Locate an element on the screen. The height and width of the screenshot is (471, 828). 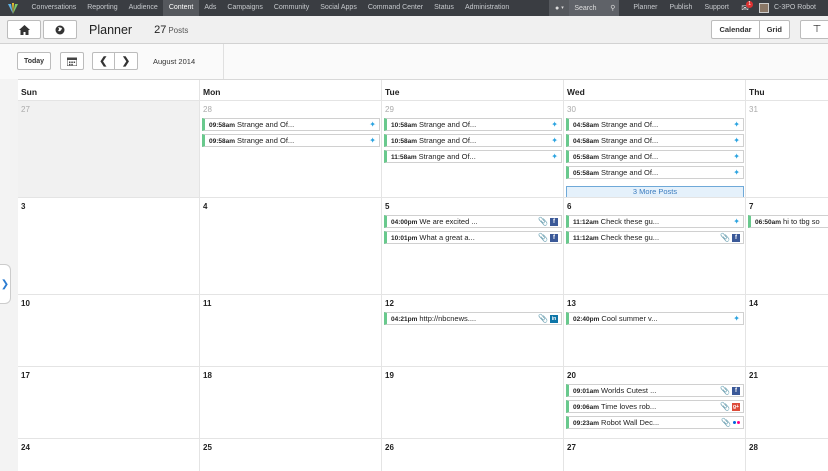
day-number: 11 is located at coordinates (207, 303).